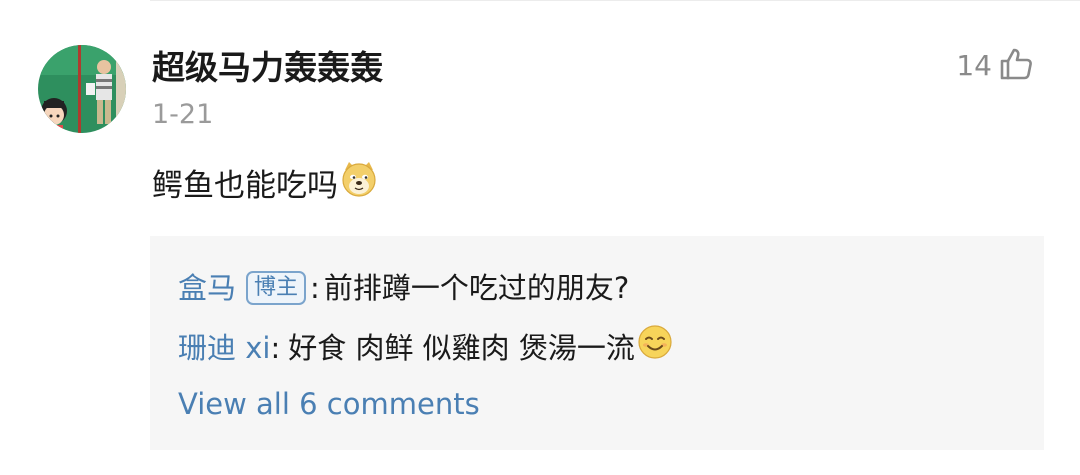 The width and height of the screenshot is (1080, 475). Describe the element at coordinates (245, 186) in the screenshot. I see `comment-body: 鳄鱼也能吃吗` at that location.